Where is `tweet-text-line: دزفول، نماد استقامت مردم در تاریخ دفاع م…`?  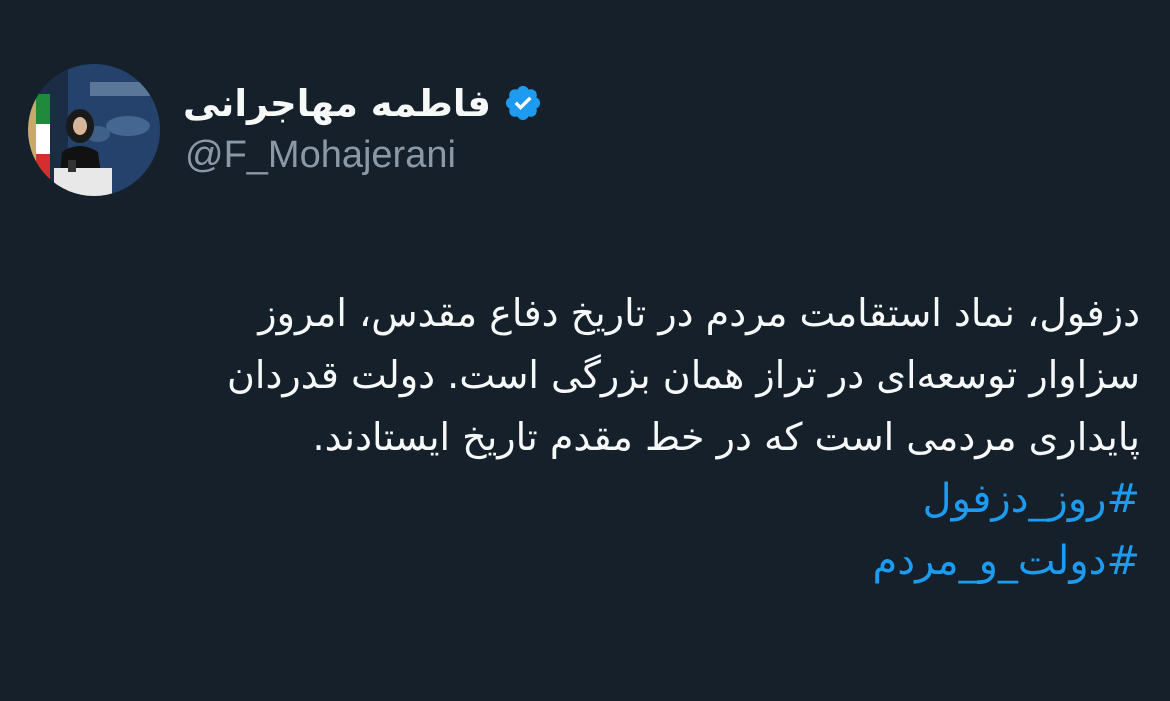 tweet-text-line: دزفول، نماد استقامت مردم در تاریخ دفاع م… is located at coordinates (699, 313).